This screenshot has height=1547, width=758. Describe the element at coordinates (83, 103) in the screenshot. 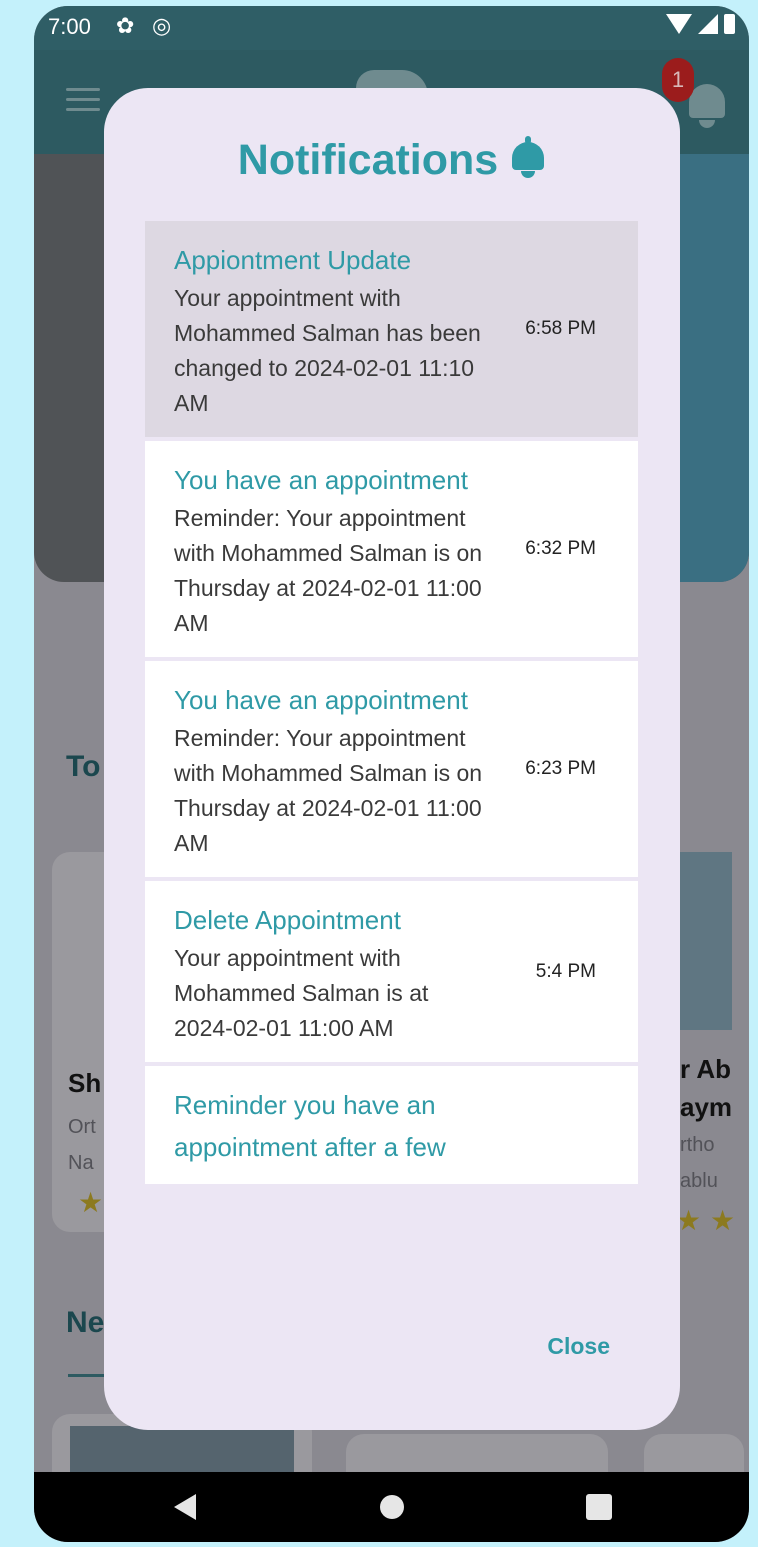

I see `menu-icon` at that location.